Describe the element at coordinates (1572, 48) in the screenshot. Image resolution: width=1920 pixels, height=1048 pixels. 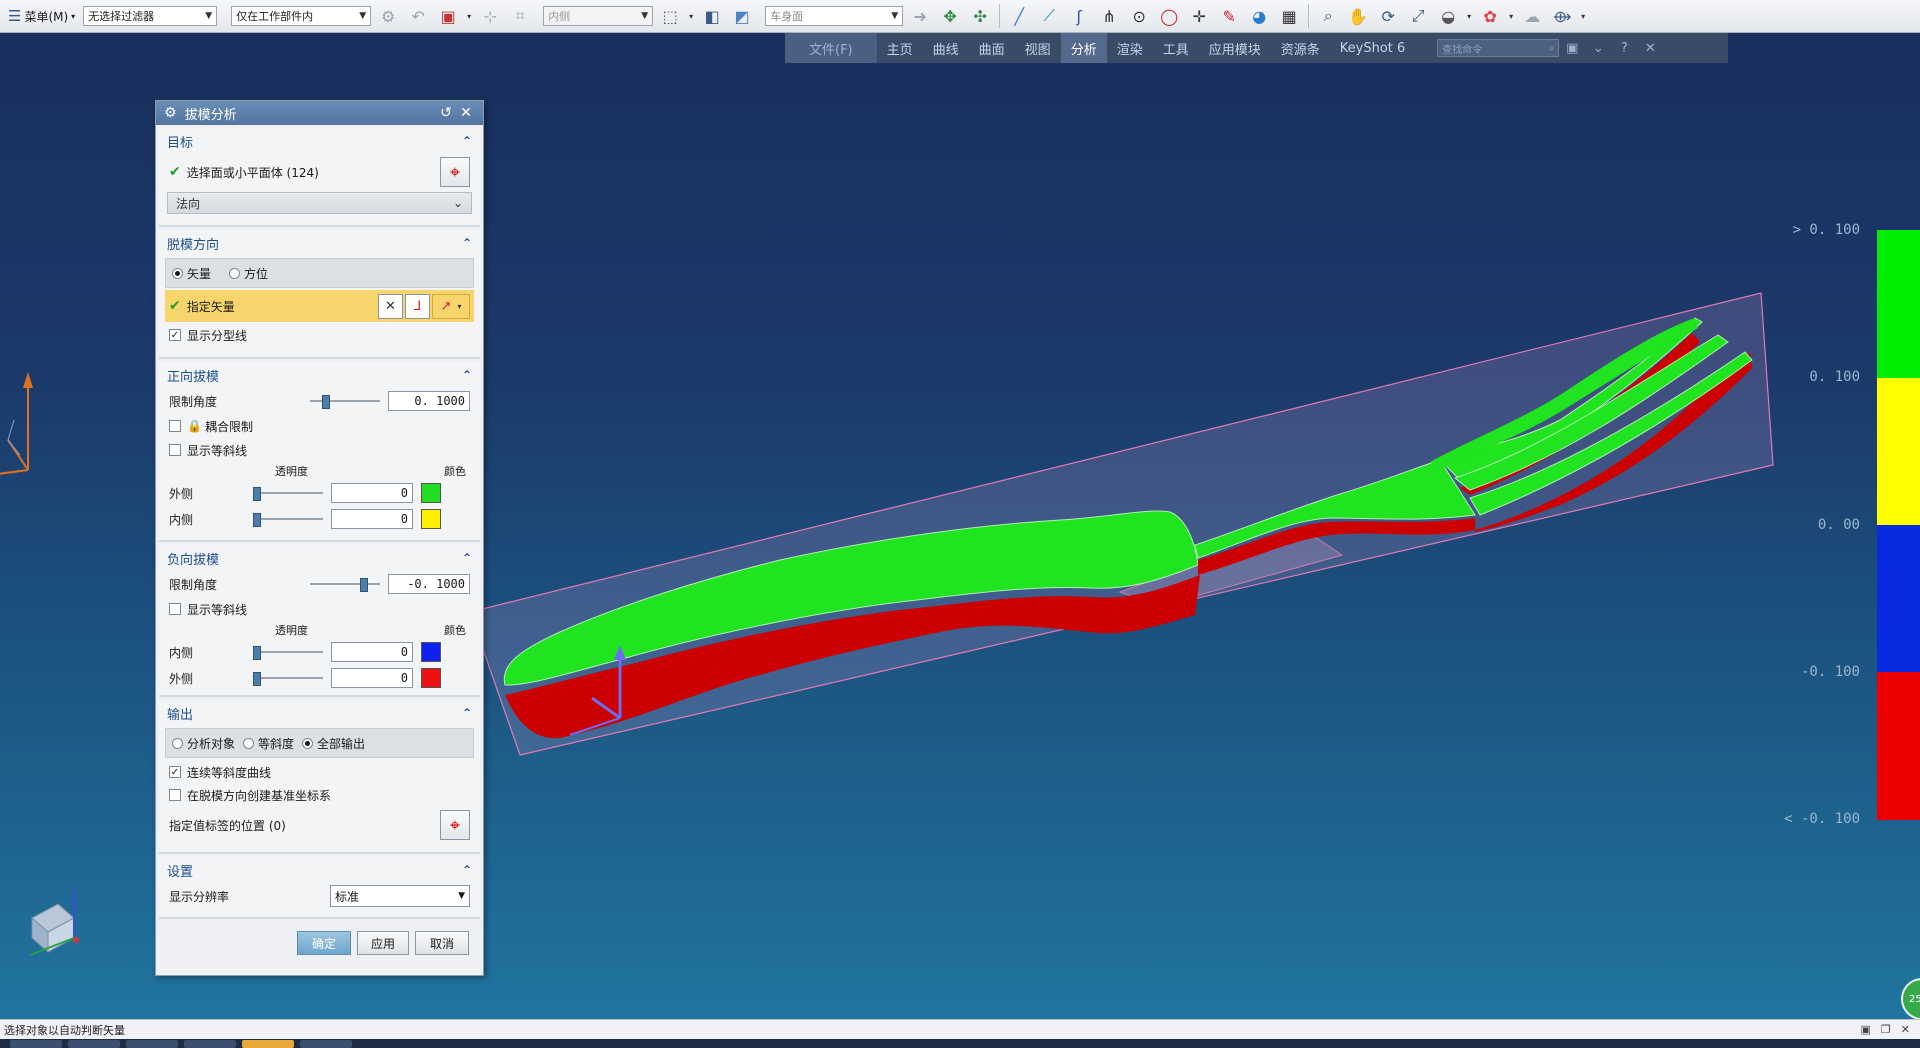
I see `ribbon-options-icon: ▣` at that location.